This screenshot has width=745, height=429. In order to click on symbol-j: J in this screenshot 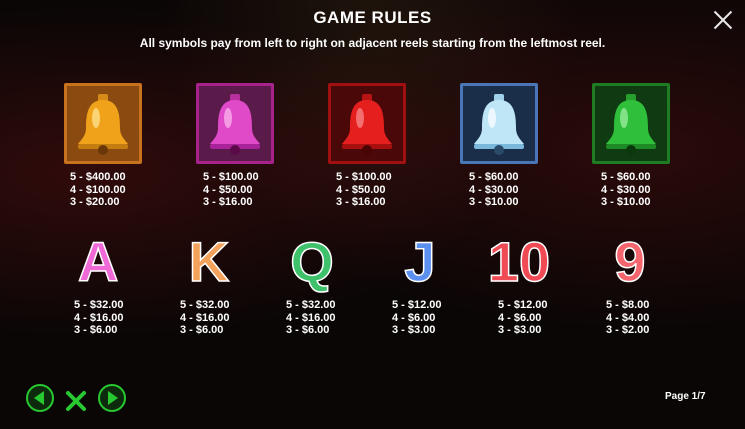, I will do `click(420, 261)`.